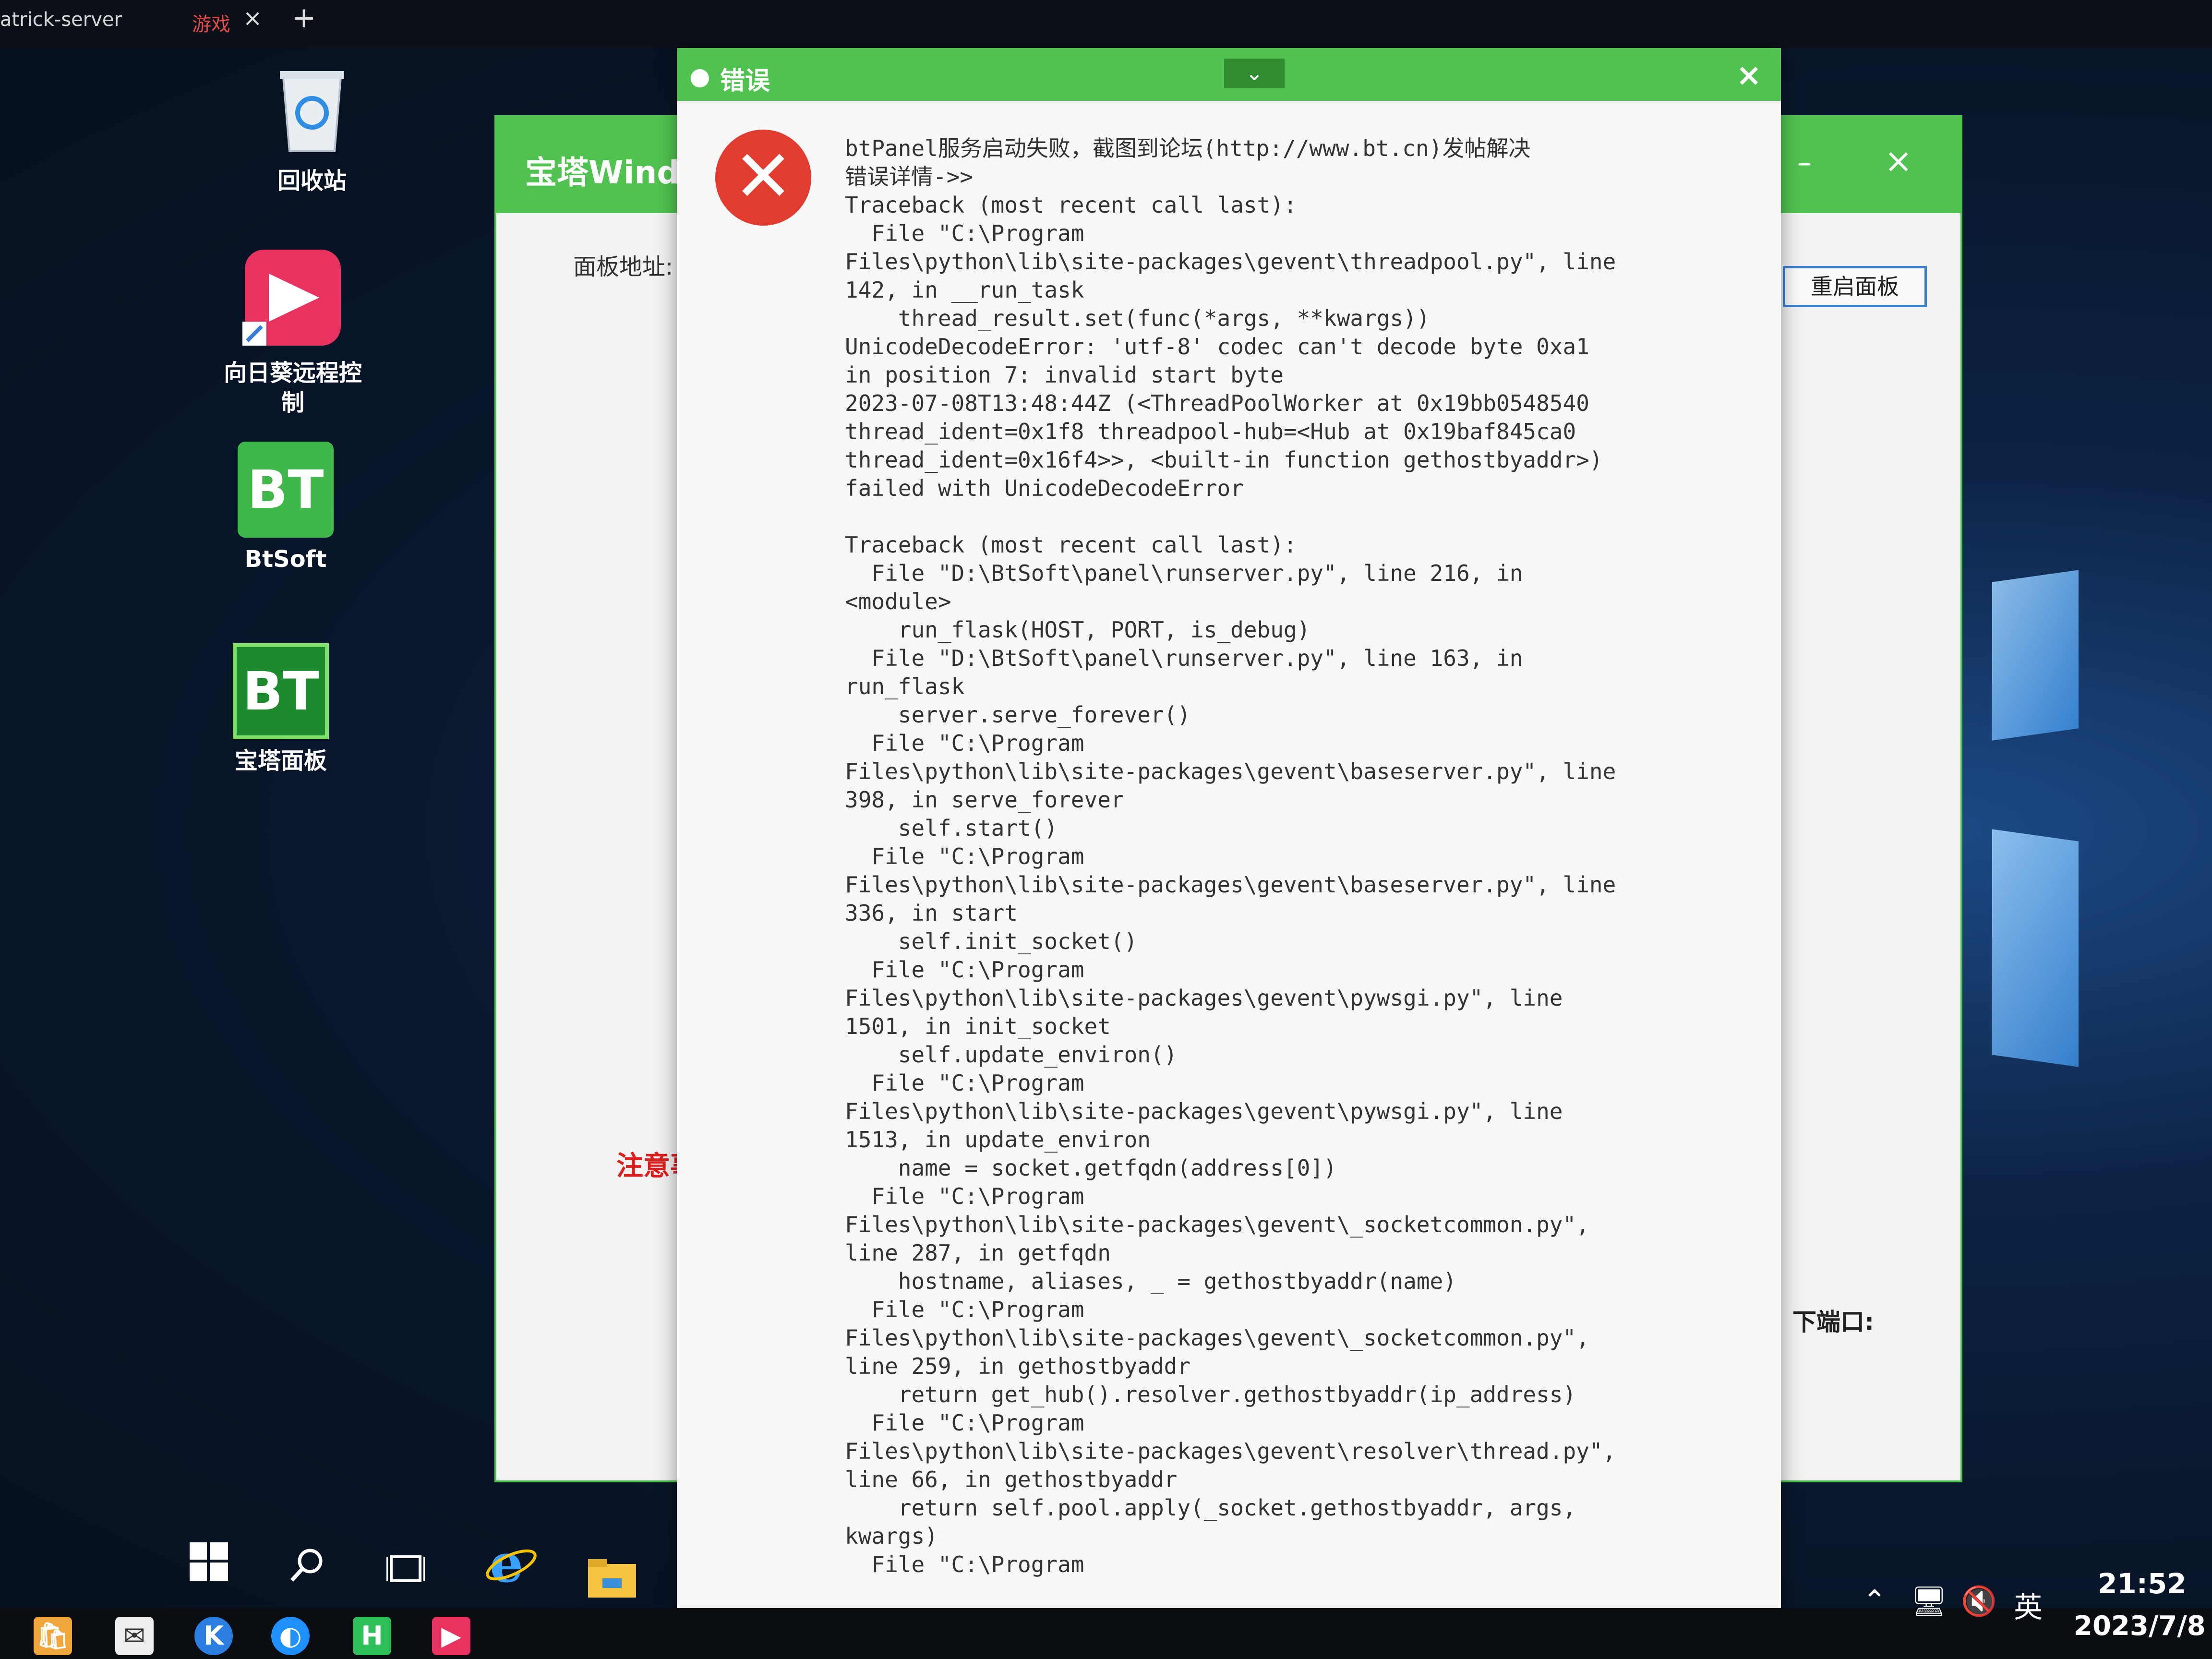 The height and width of the screenshot is (1659, 2212). Describe the element at coordinates (1106, 24) in the screenshot. I see `tab-strip: atrick-server 游戏 × +` at that location.